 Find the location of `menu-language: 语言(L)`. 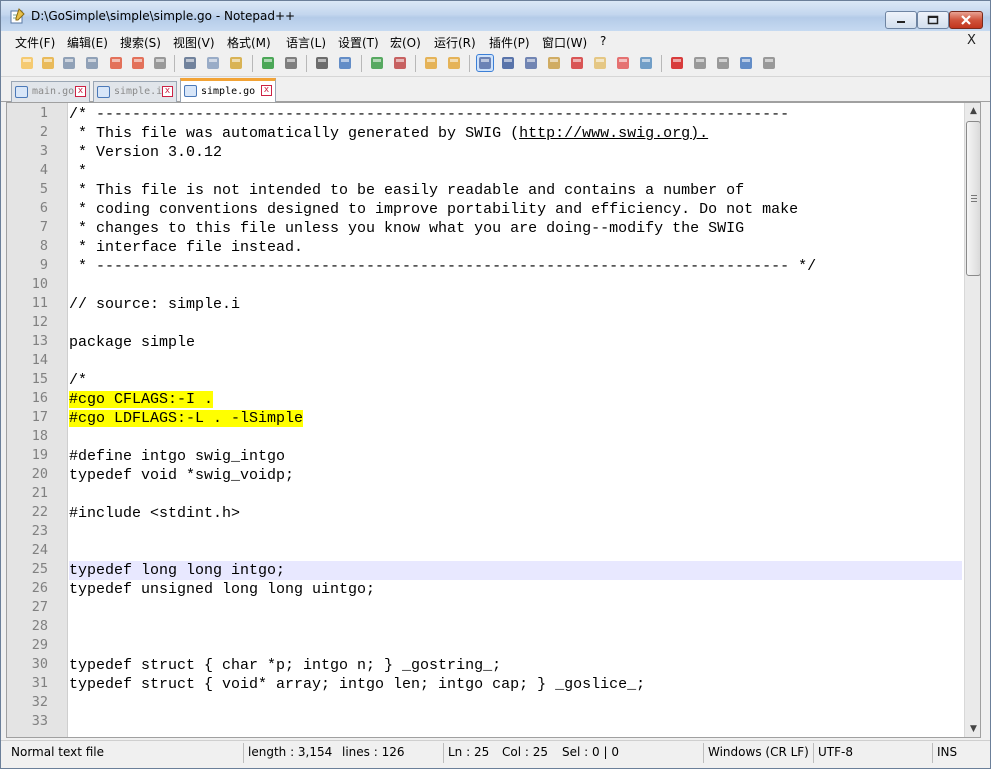

menu-language: 语言(L) is located at coordinates (306, 42).